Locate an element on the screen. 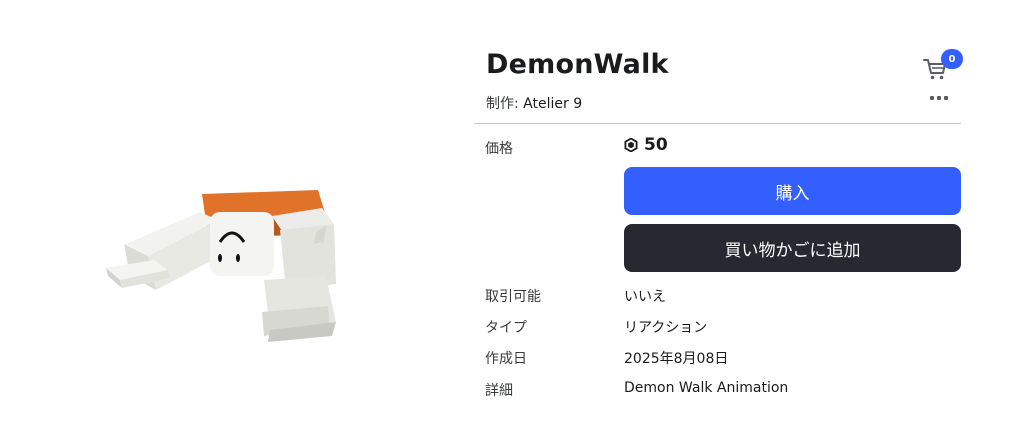 Image resolution: width=1024 pixels, height=429 pixels. header-divider is located at coordinates (717, 123).